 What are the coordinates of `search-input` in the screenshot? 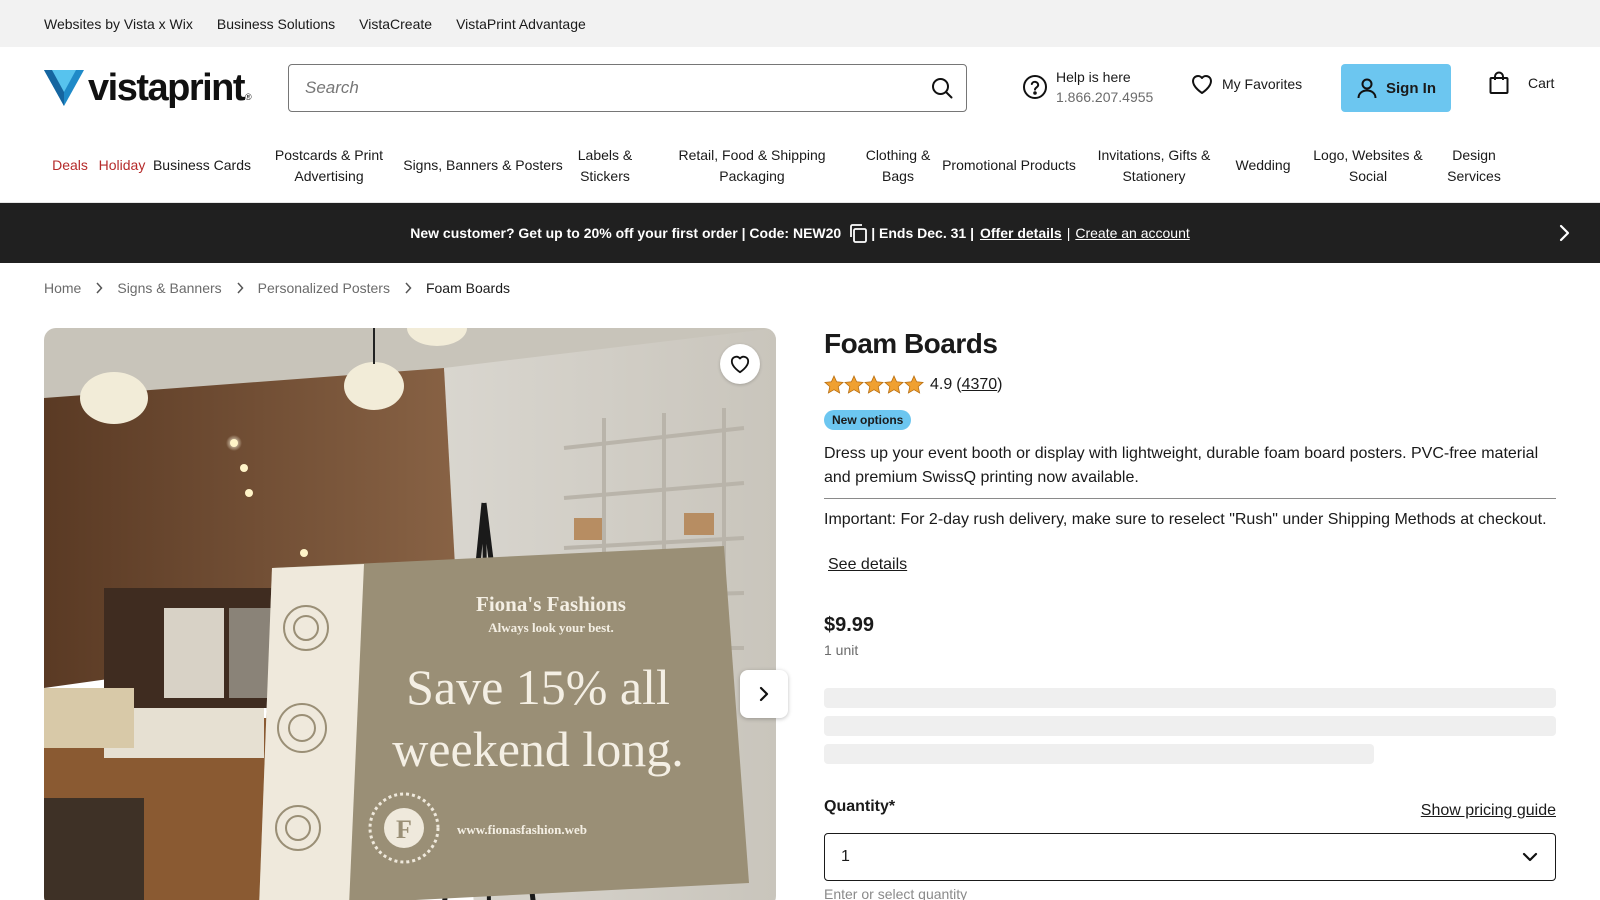 It's located at (603, 88).